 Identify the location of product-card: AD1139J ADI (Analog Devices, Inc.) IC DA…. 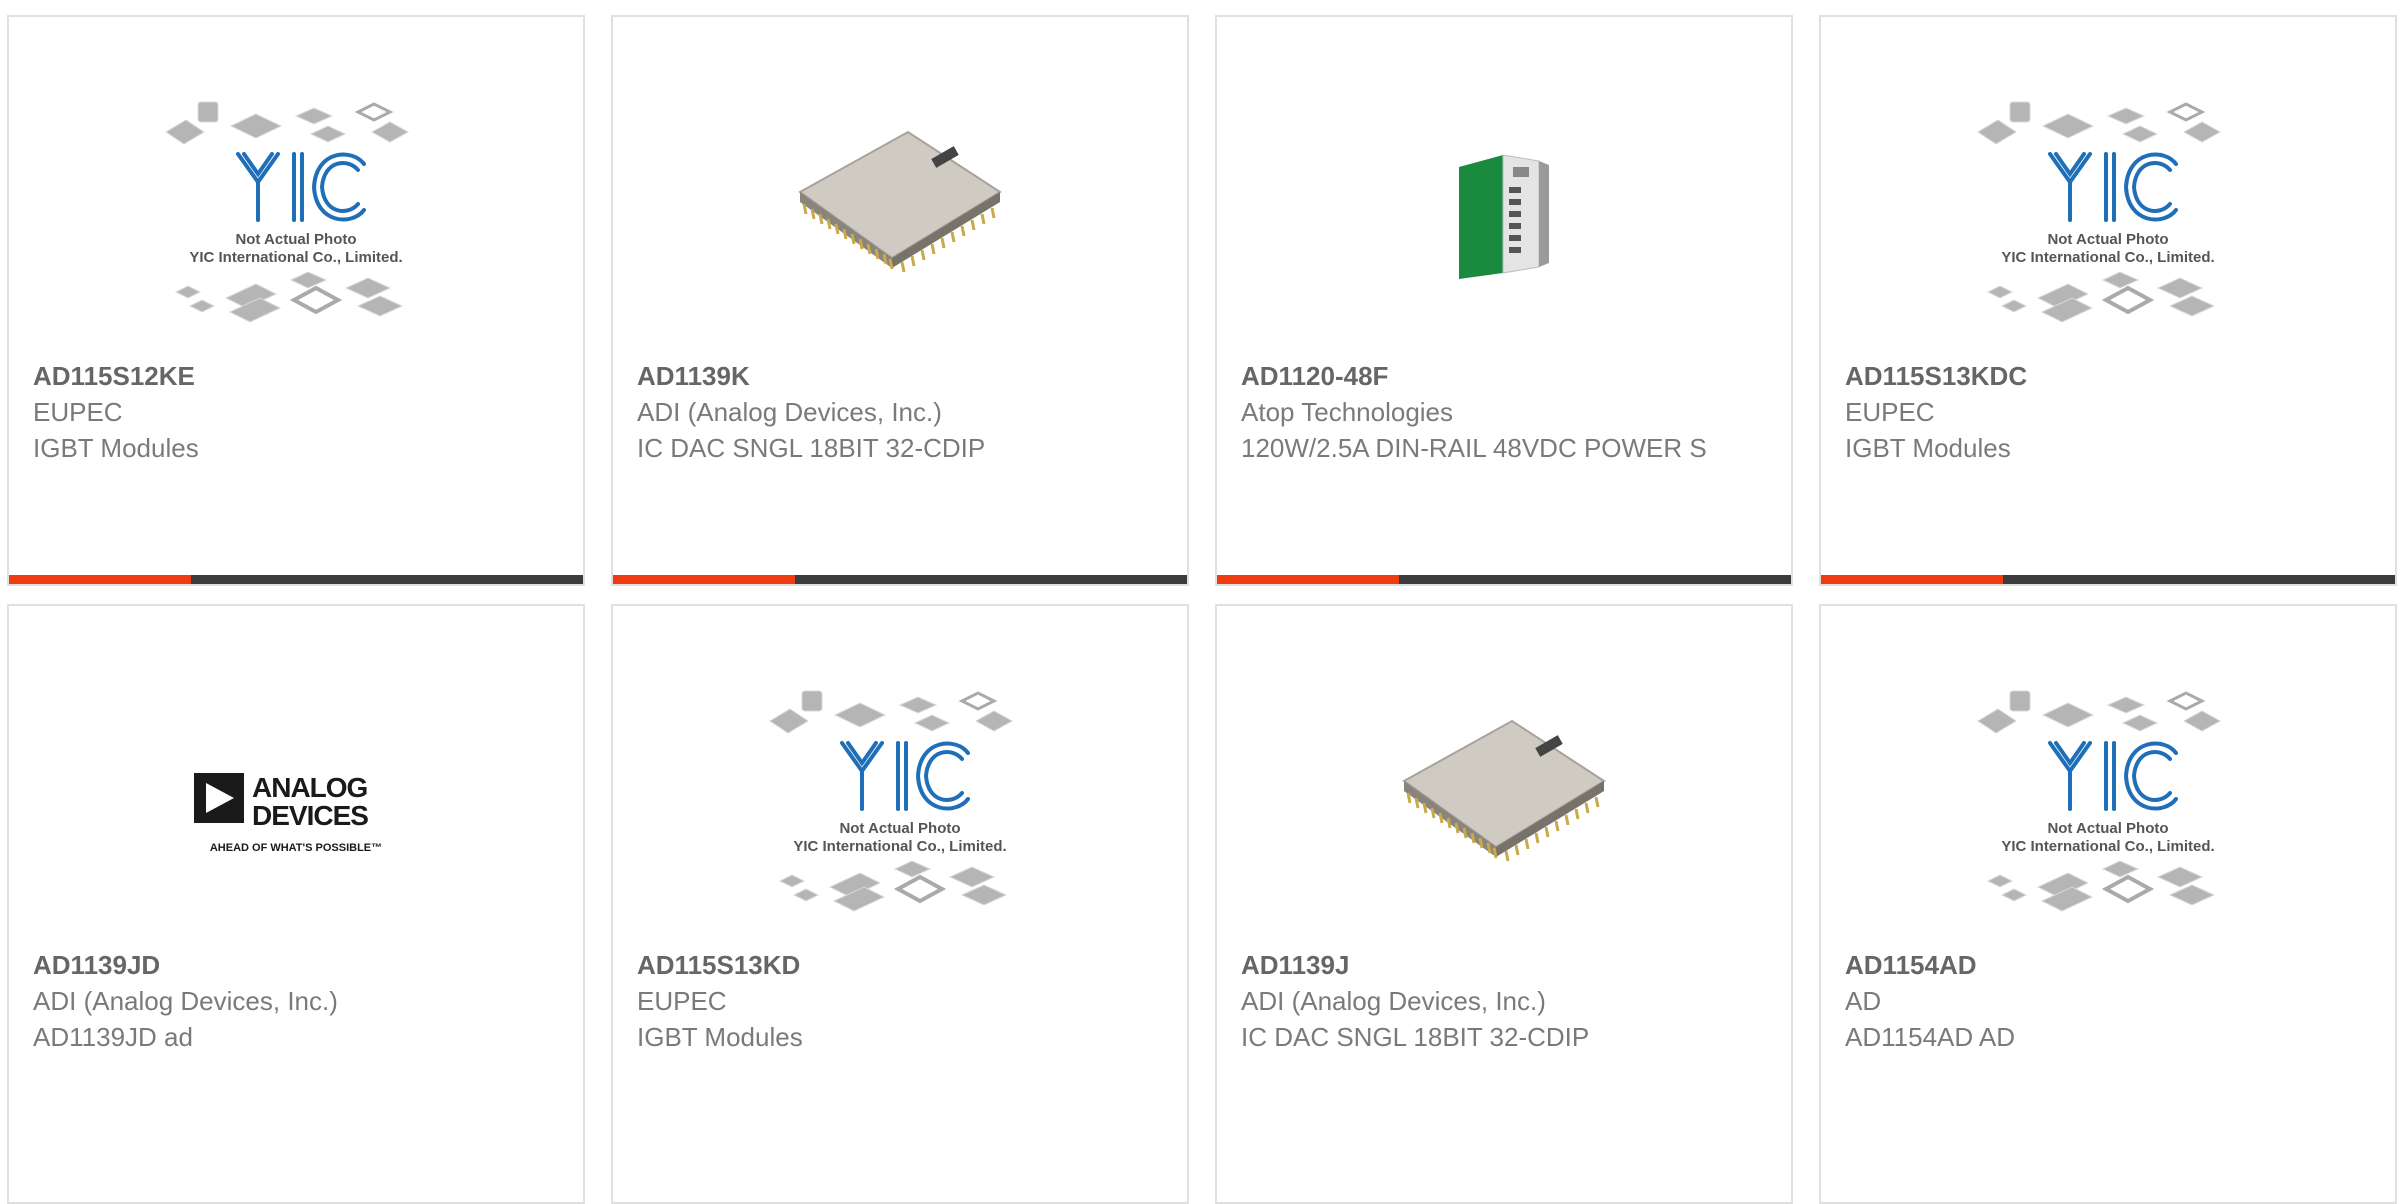
(1504, 904).